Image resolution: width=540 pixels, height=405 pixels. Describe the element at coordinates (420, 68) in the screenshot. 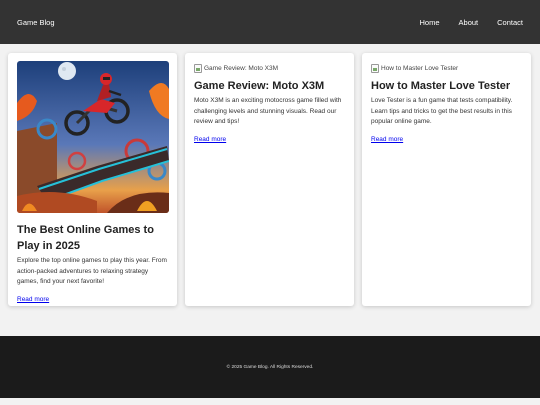

I see `image-alt-text: How to Master Love Tester` at that location.